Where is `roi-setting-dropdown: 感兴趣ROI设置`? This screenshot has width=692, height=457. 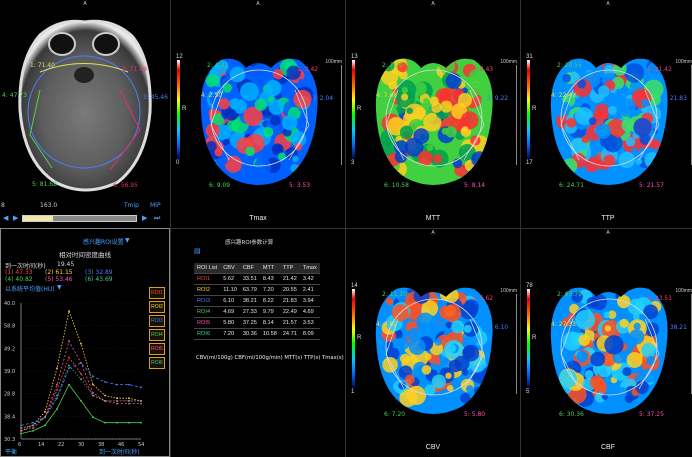
roi-setting-dropdown: 感兴趣ROI设置 is located at coordinates (103, 241).